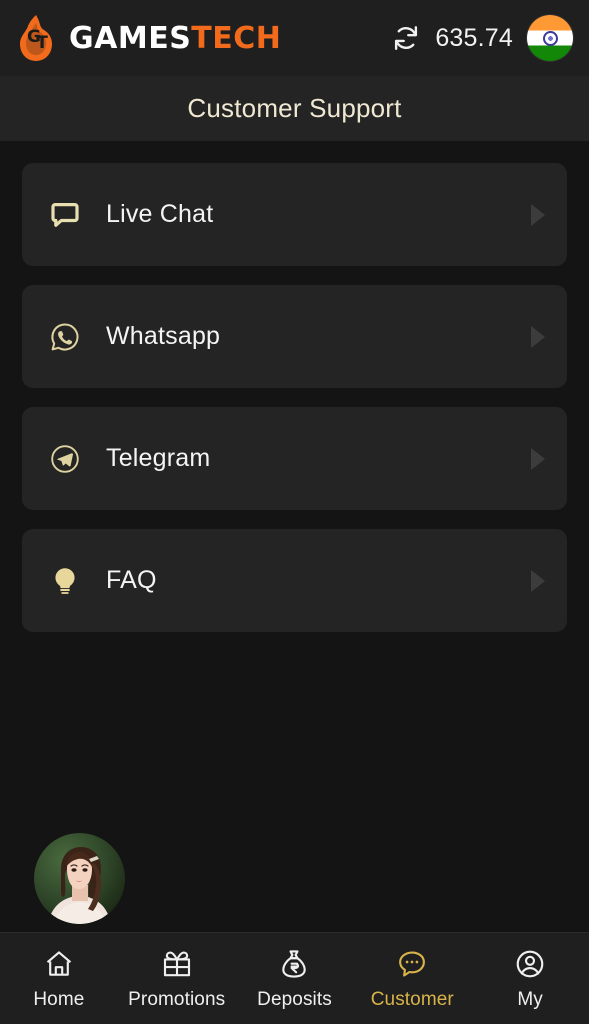 This screenshot has width=589, height=1024. What do you see at coordinates (530, 999) in the screenshot?
I see `nav-label: My` at bounding box center [530, 999].